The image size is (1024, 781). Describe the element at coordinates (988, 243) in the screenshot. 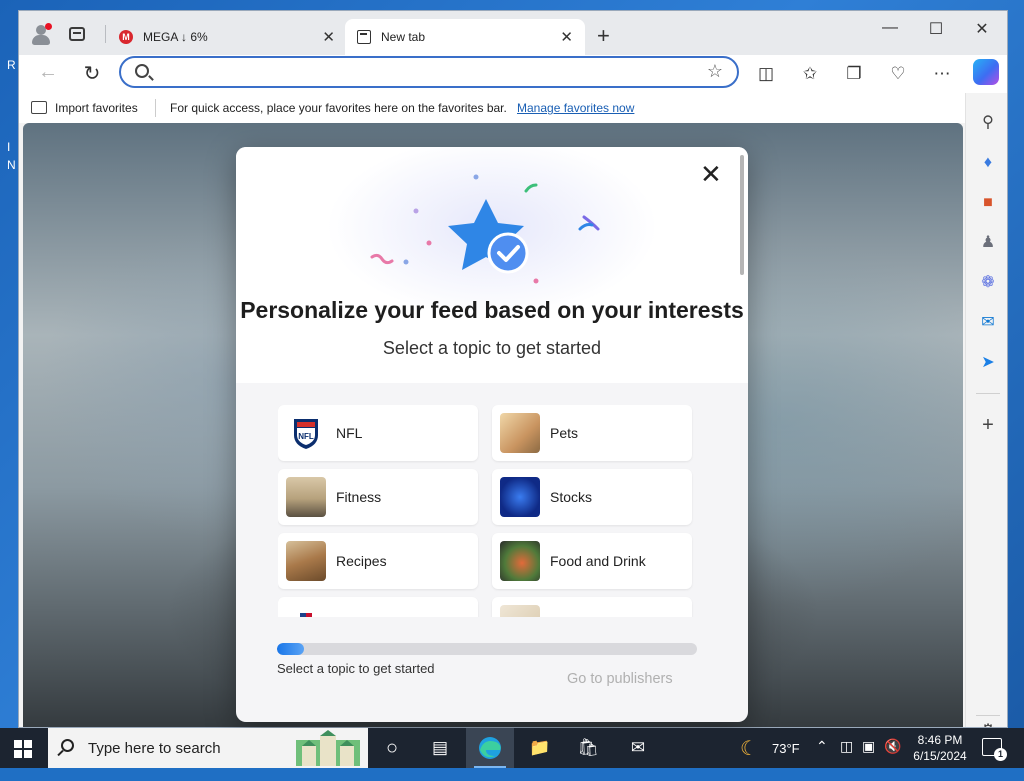

I see `games-icon: ♟` at that location.